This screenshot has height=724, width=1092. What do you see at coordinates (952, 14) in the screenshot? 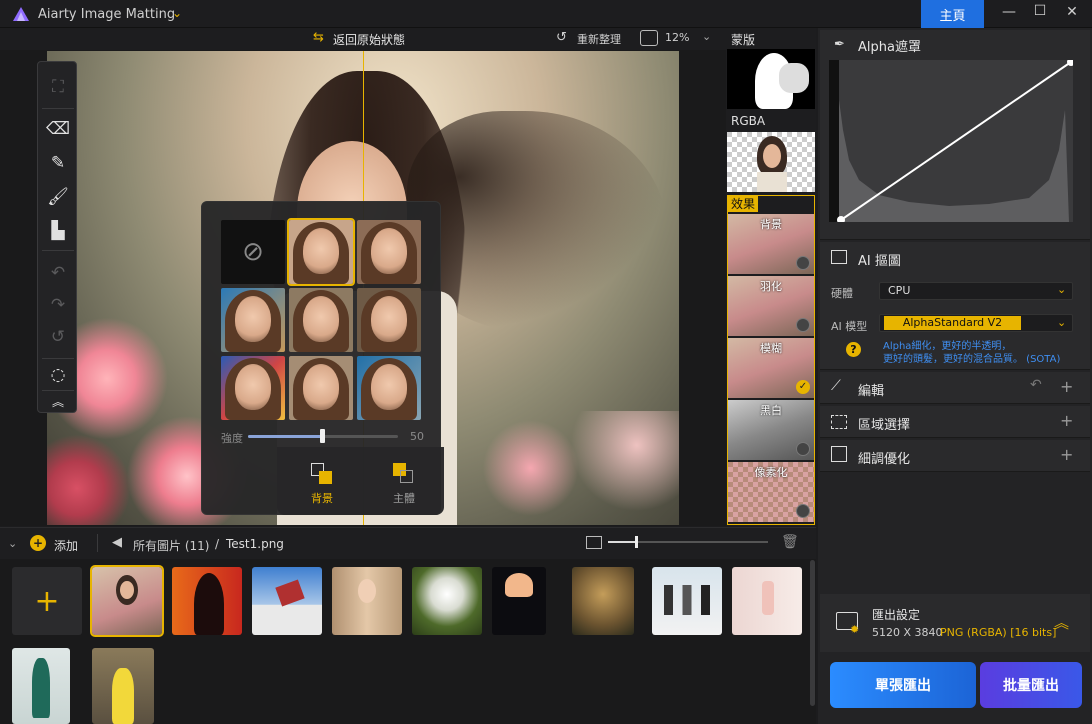
I see `home-button: 主頁` at bounding box center [952, 14].